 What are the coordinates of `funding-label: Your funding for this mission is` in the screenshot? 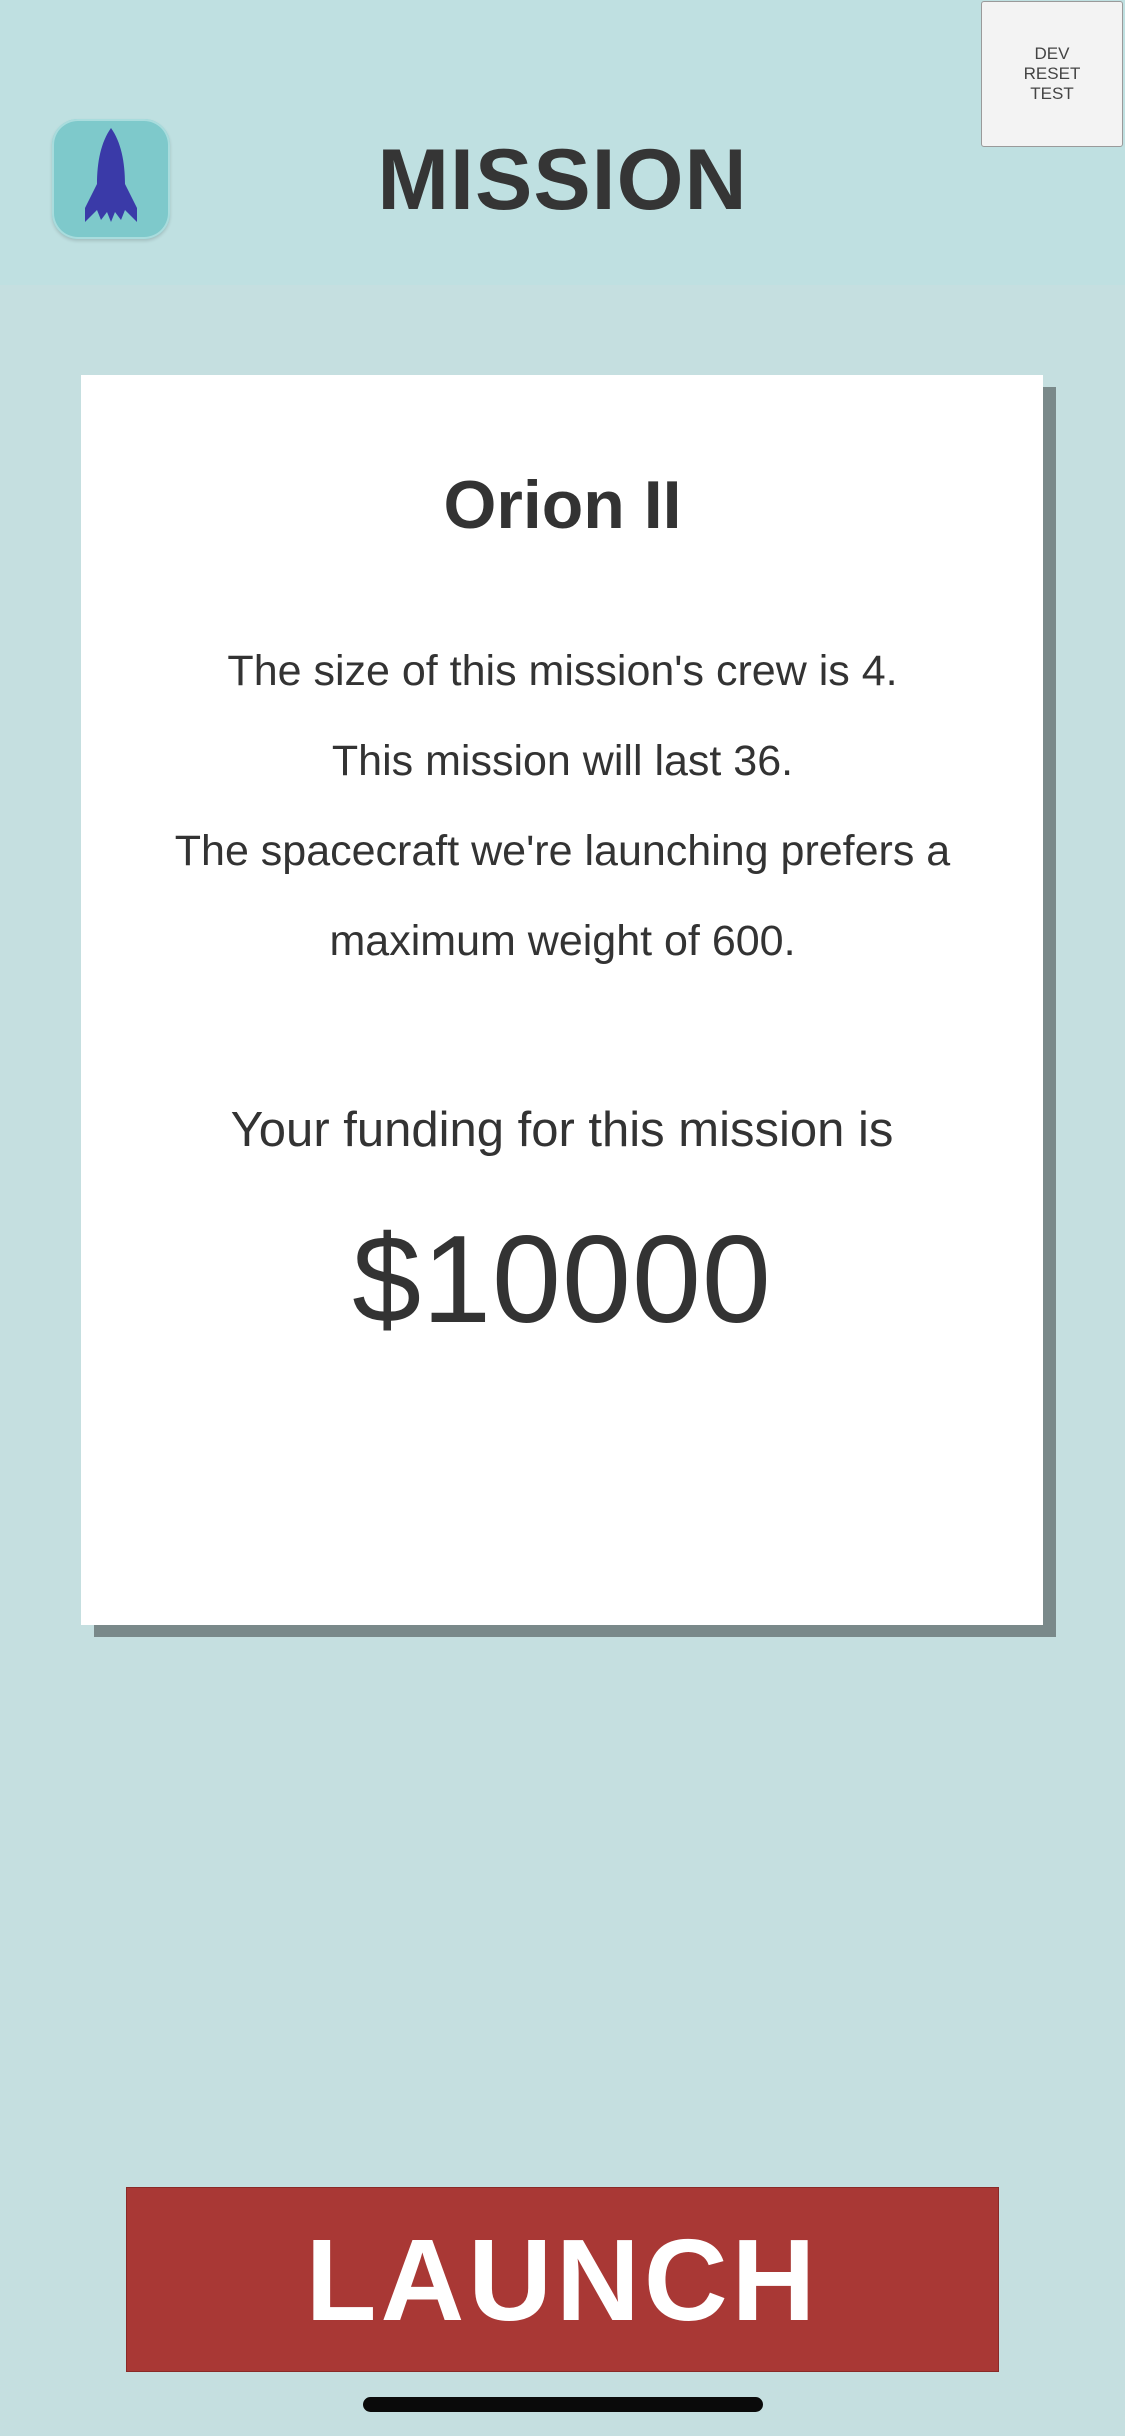 It's located at (562, 1130).